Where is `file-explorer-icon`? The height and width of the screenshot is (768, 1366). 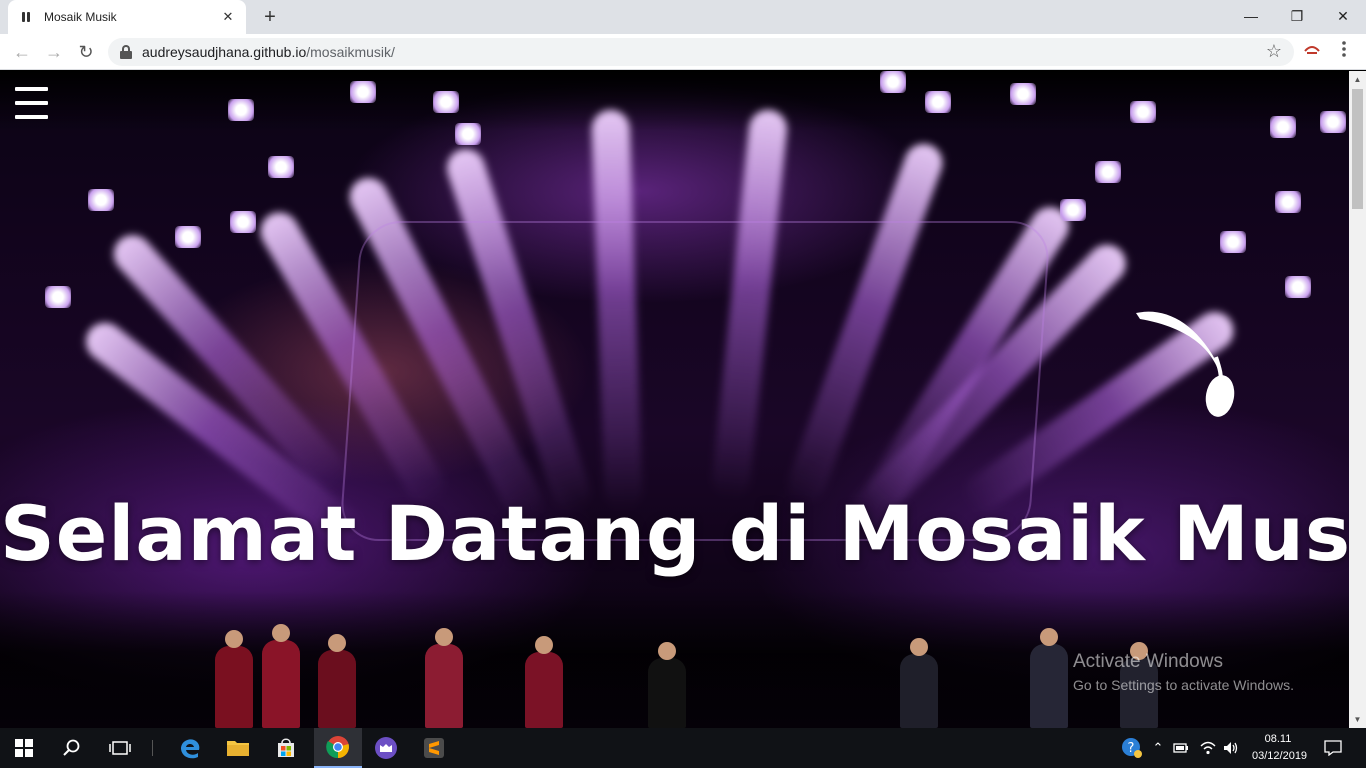 file-explorer-icon is located at coordinates (238, 748).